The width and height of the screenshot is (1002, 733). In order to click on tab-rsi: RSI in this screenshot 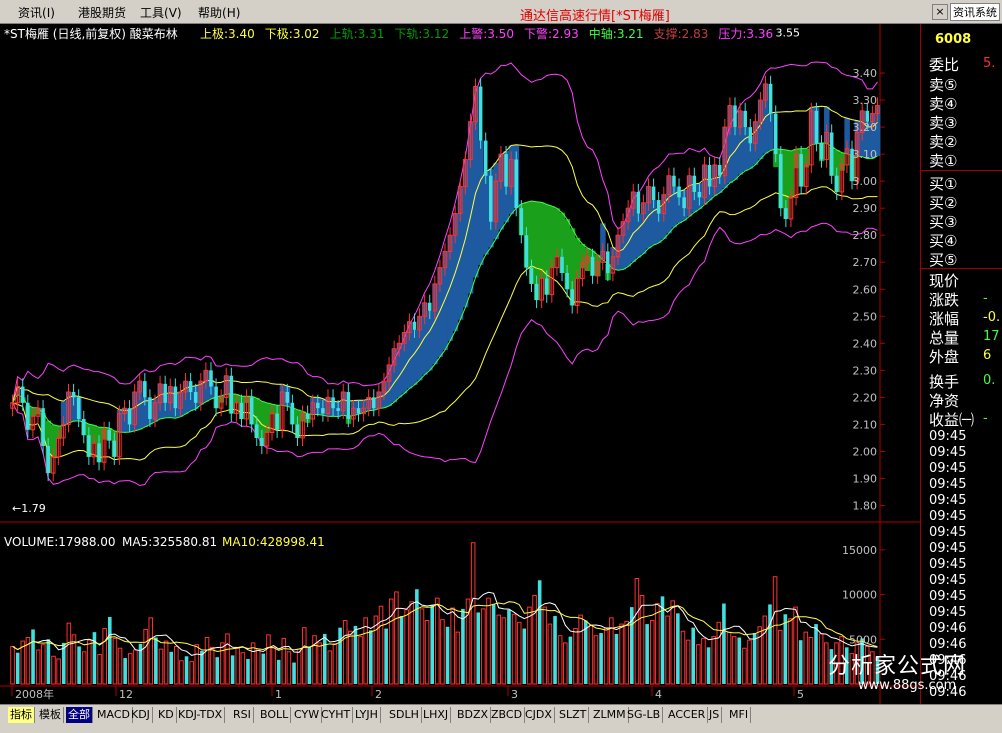, I will do `click(242, 715)`.